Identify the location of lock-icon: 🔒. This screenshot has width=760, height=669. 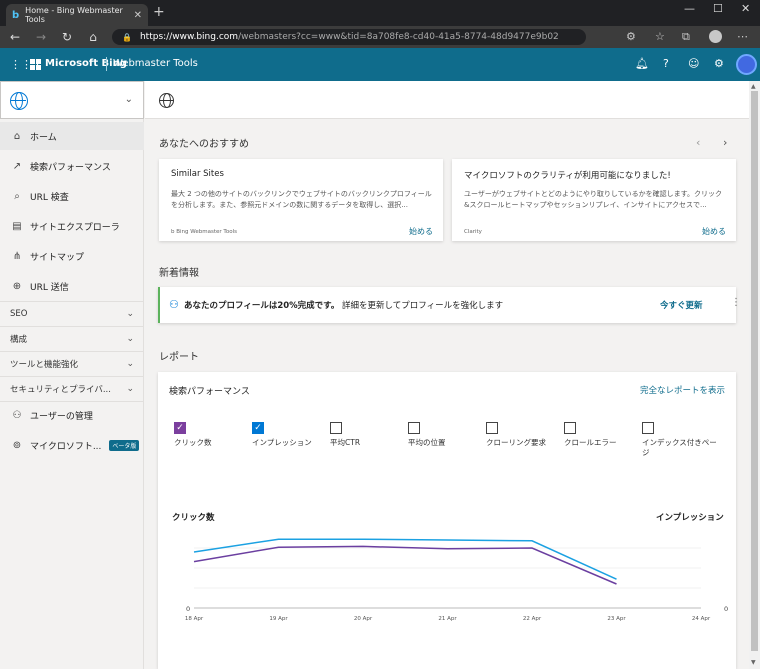
(127, 37).